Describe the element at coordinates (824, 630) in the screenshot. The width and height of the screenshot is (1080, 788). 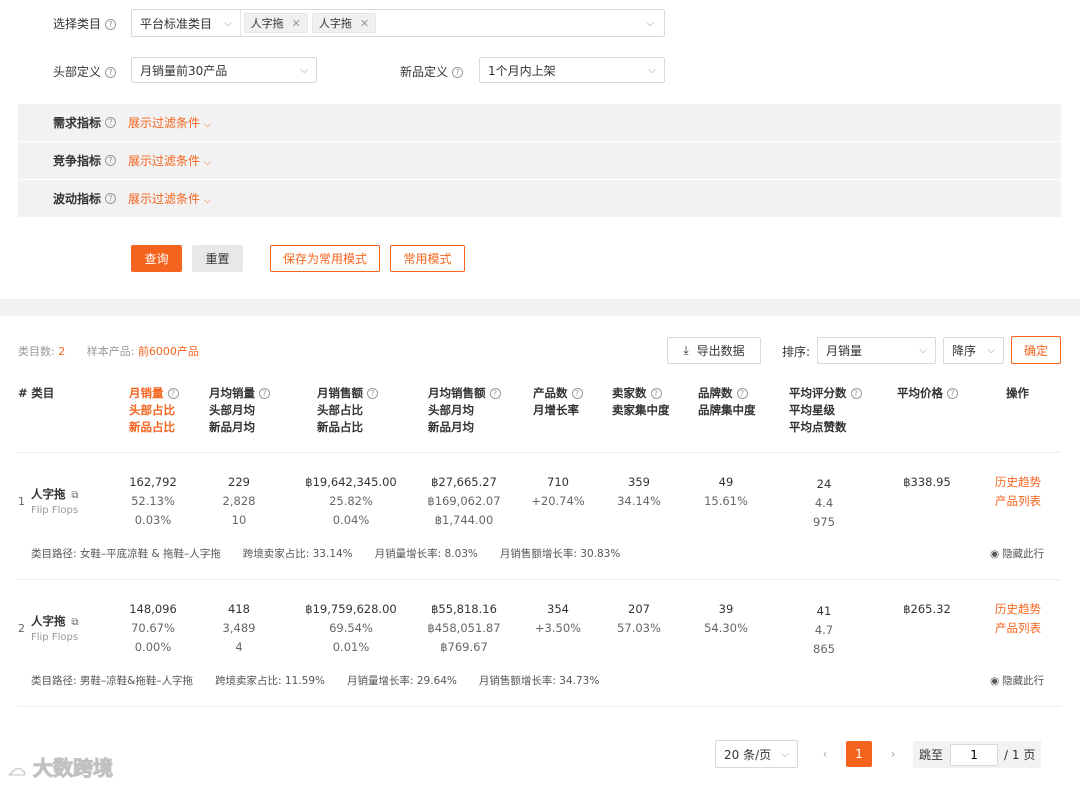
I see `cell-ratings: 41 4.7 865` at that location.